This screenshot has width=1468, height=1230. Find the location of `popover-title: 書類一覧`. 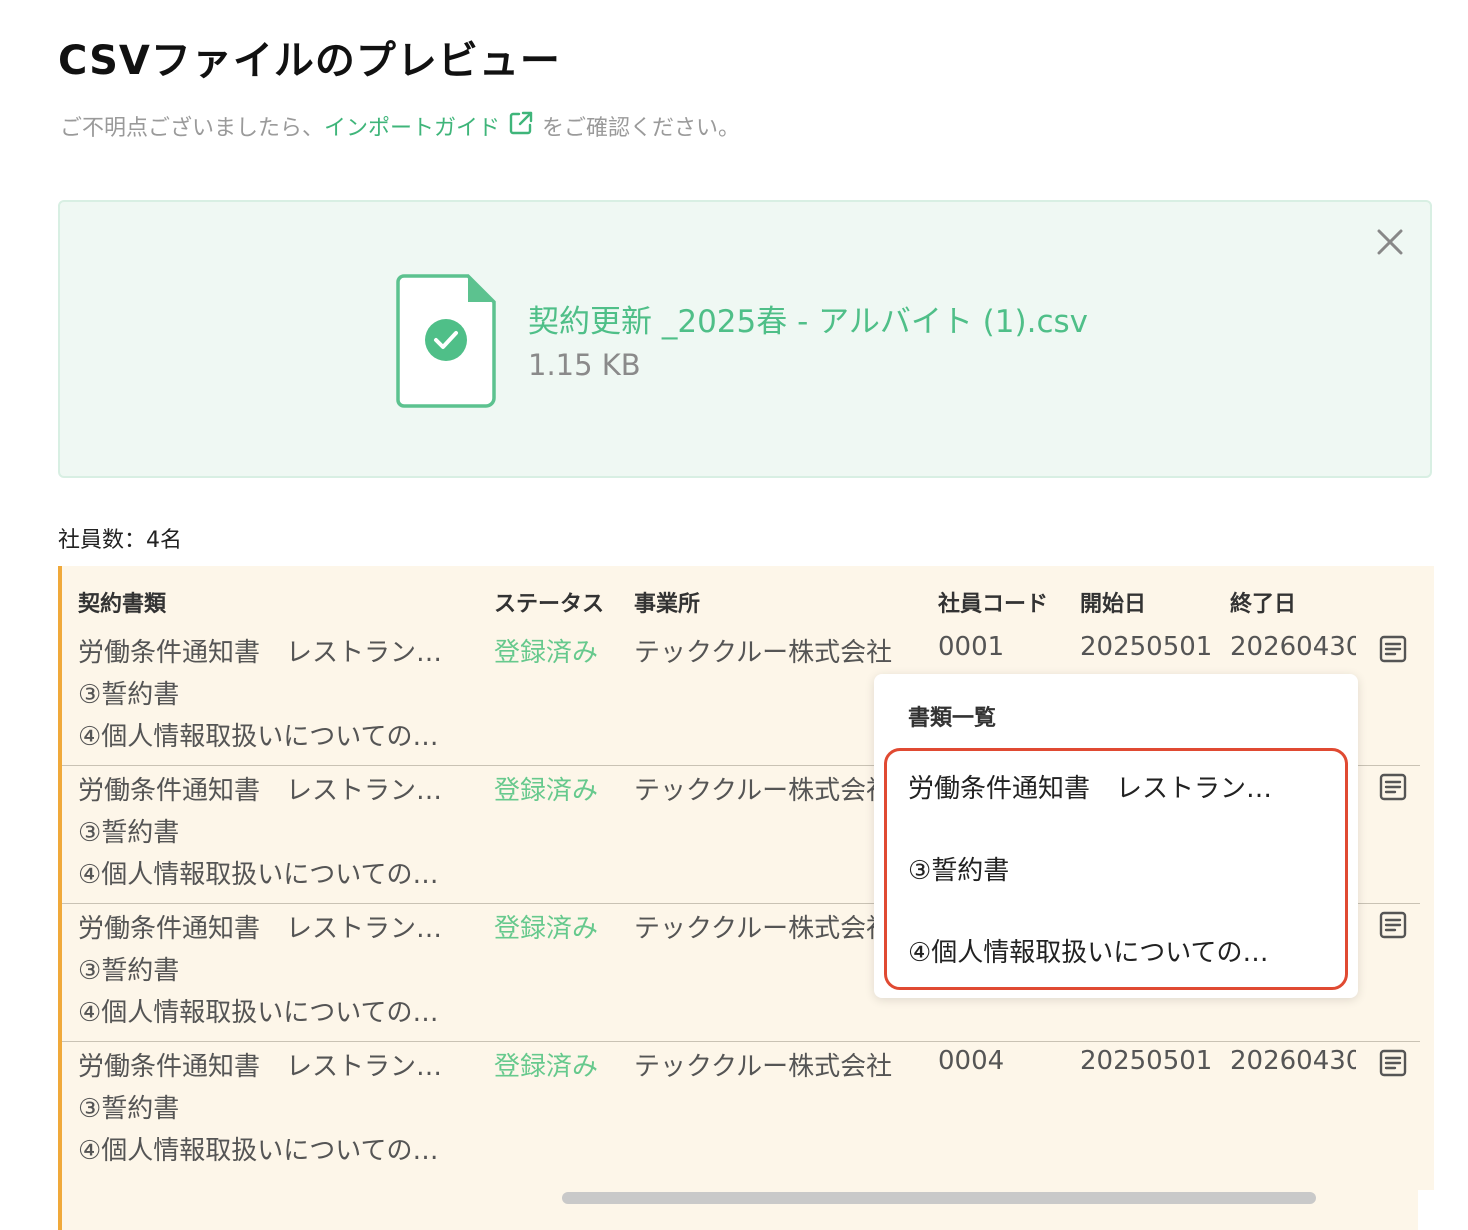

popover-title: 書類一覧 is located at coordinates (952, 718).